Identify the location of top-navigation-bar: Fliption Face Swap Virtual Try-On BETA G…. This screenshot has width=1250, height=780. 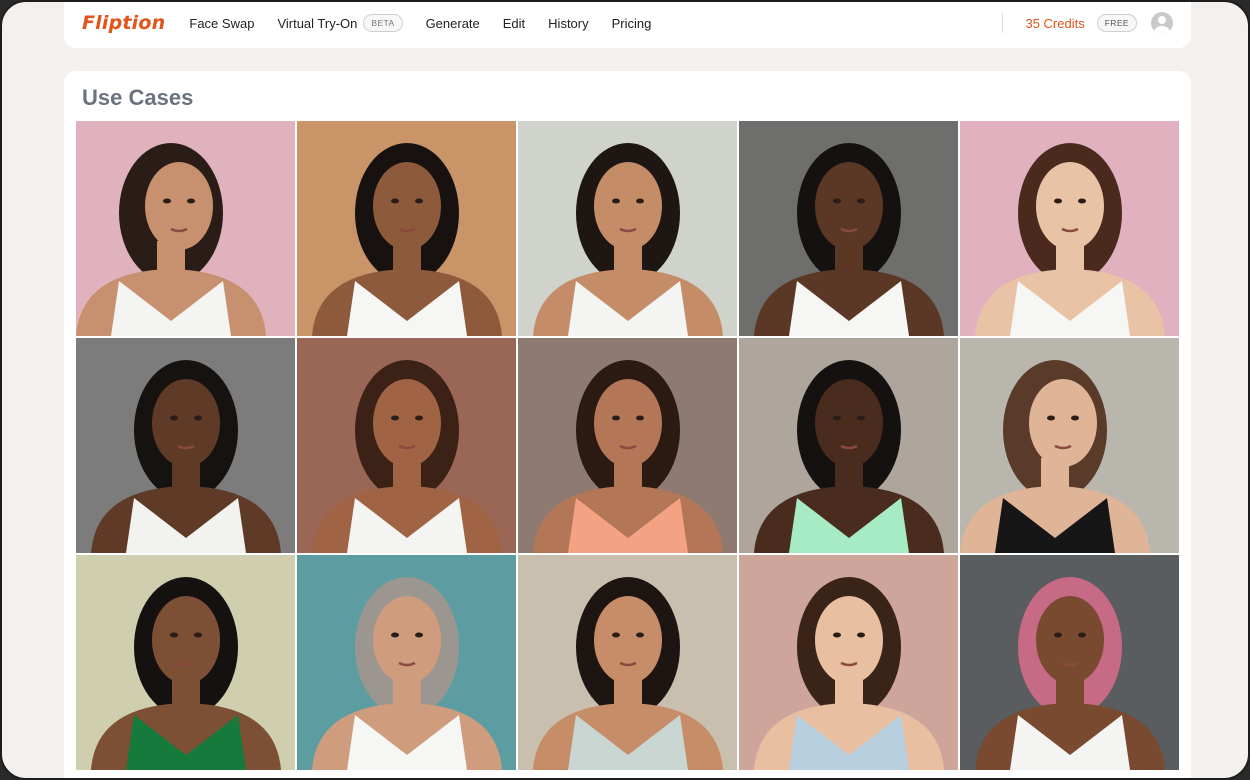
(627, 25).